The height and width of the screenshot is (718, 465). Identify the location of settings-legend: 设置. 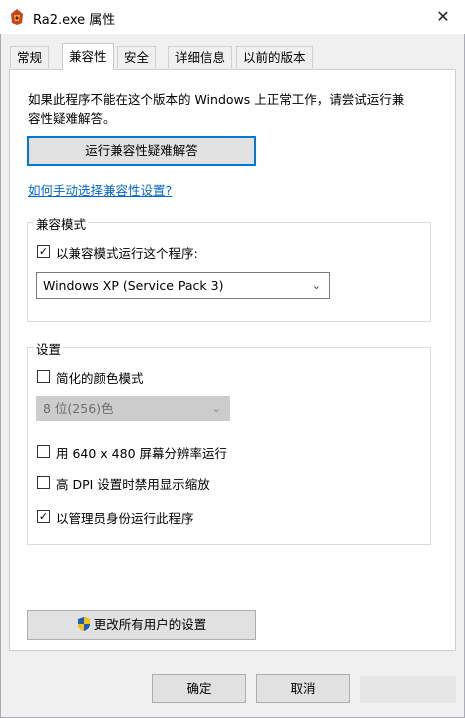
(49, 348).